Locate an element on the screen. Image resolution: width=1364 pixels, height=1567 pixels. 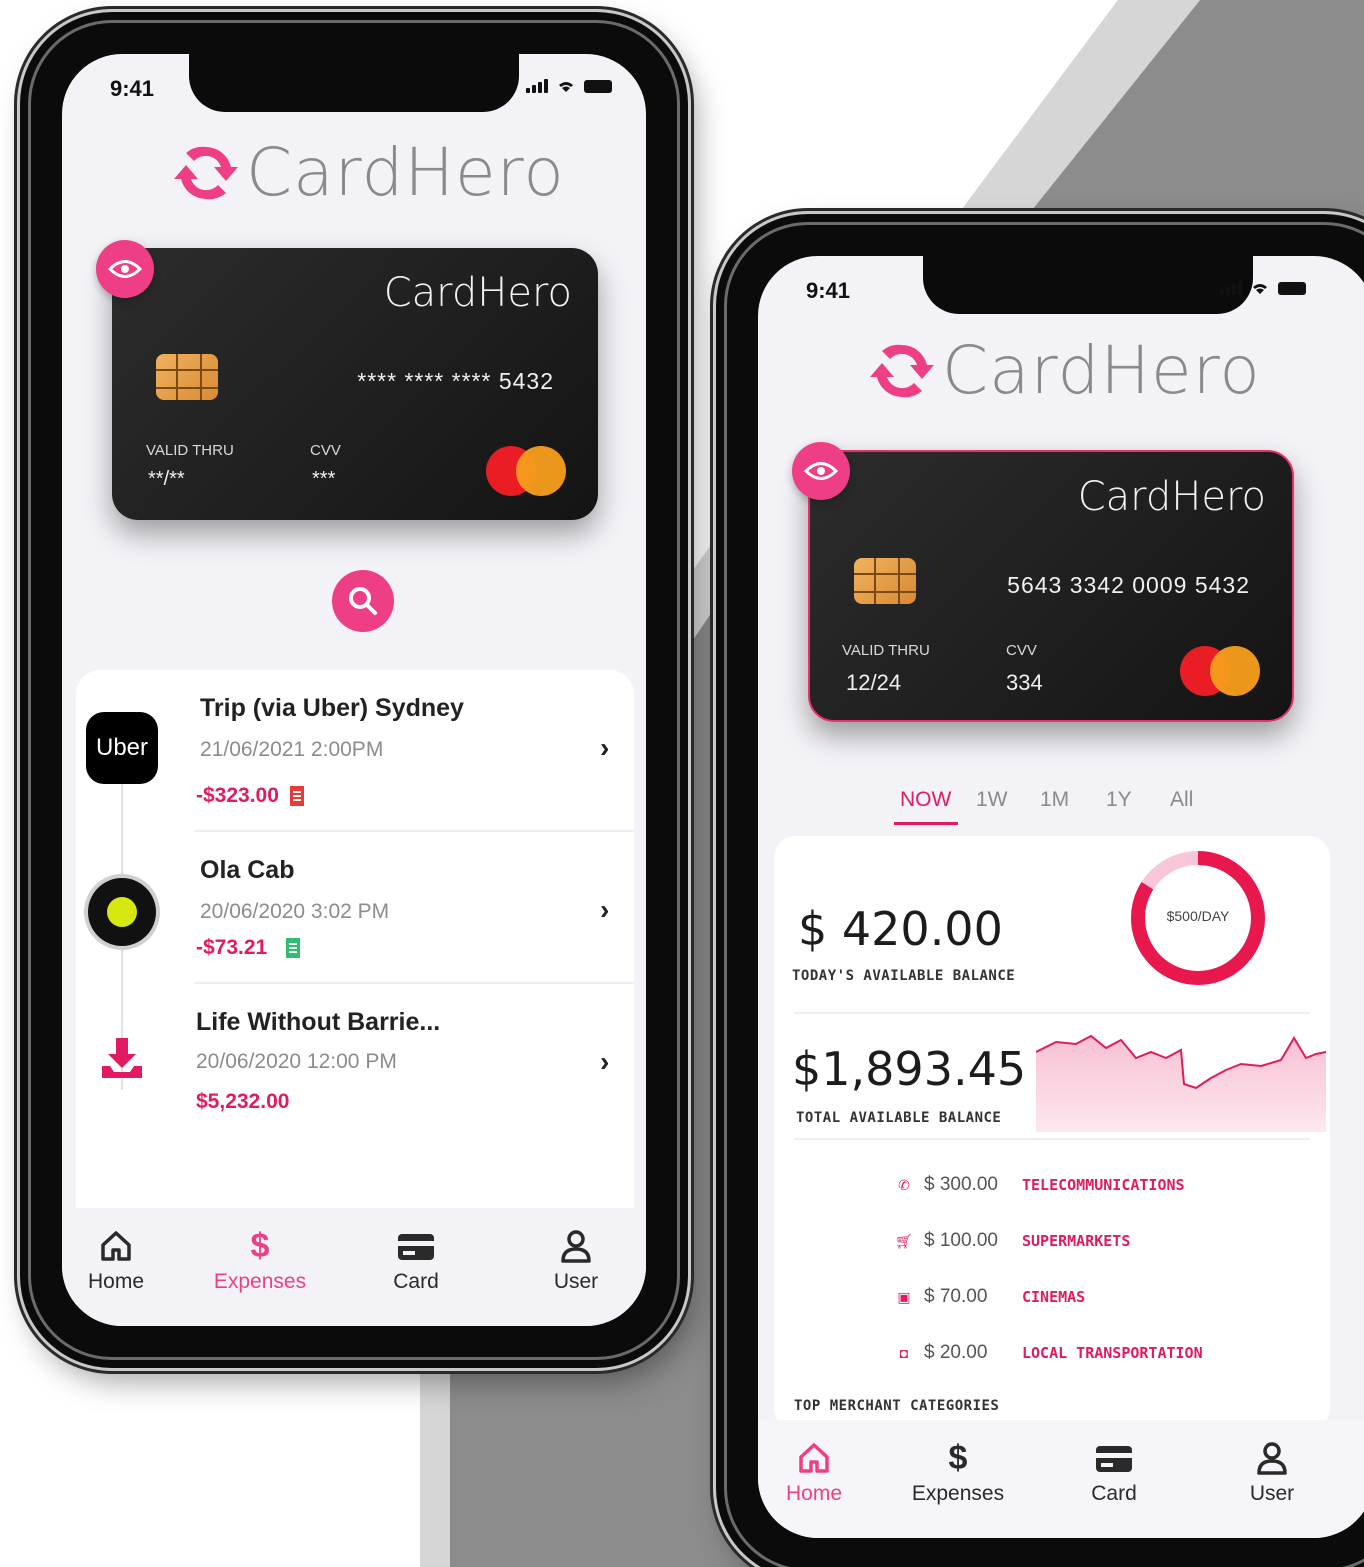
total-balance: $1,893.45 is located at coordinates (909, 1069).